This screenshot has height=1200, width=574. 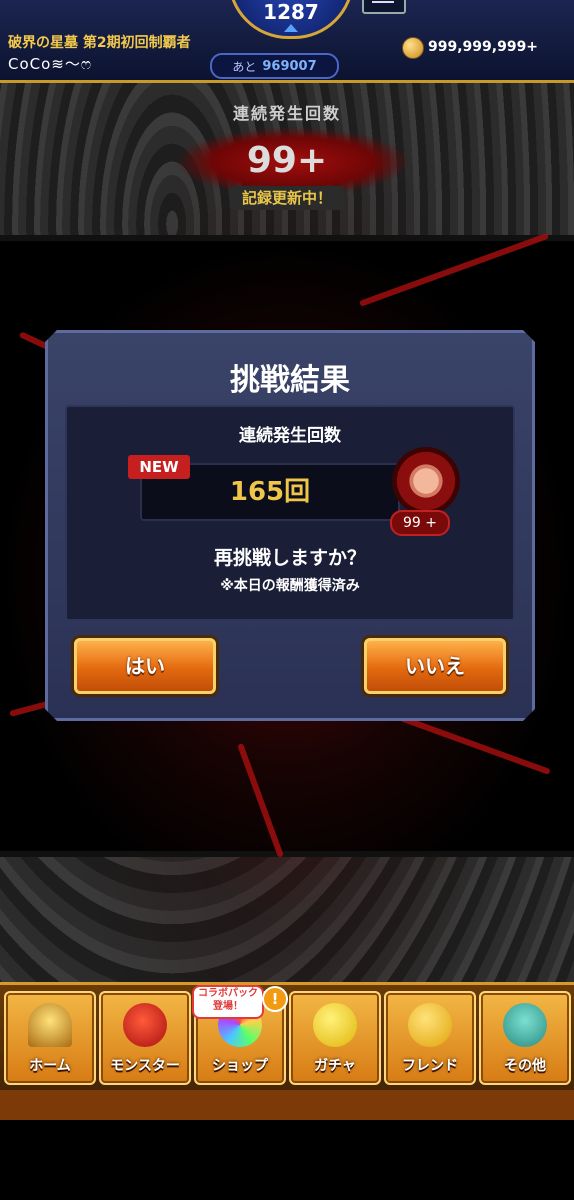 I want to click on stage-streak-count: 99+, so click(x=287, y=160).